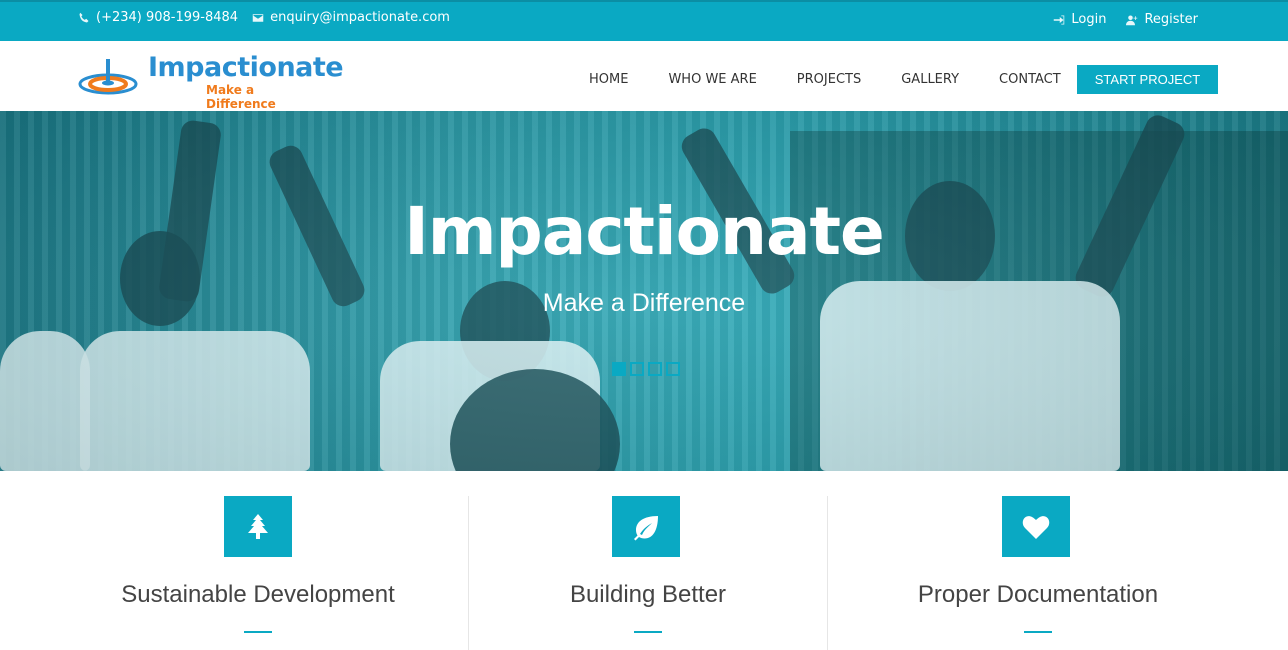  I want to click on email-address: enquiry@impactionate.com, so click(360, 17).